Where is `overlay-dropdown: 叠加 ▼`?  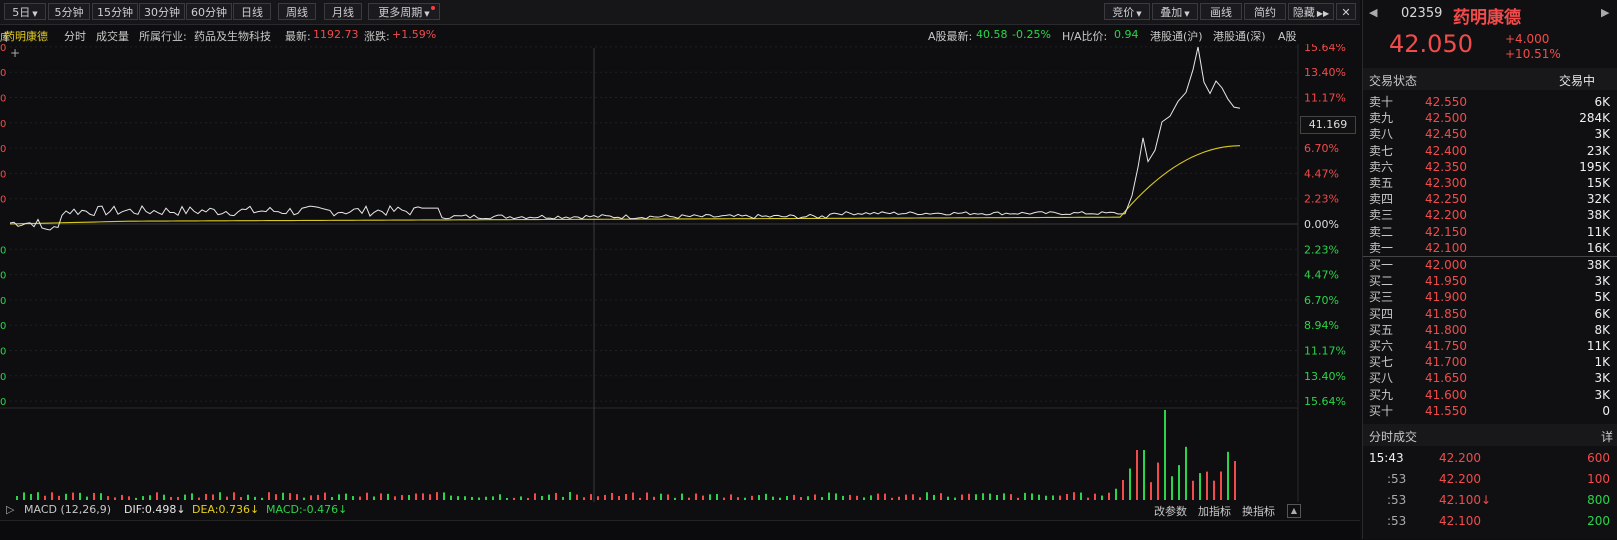
overlay-dropdown: 叠加 ▼ is located at coordinates (1175, 11).